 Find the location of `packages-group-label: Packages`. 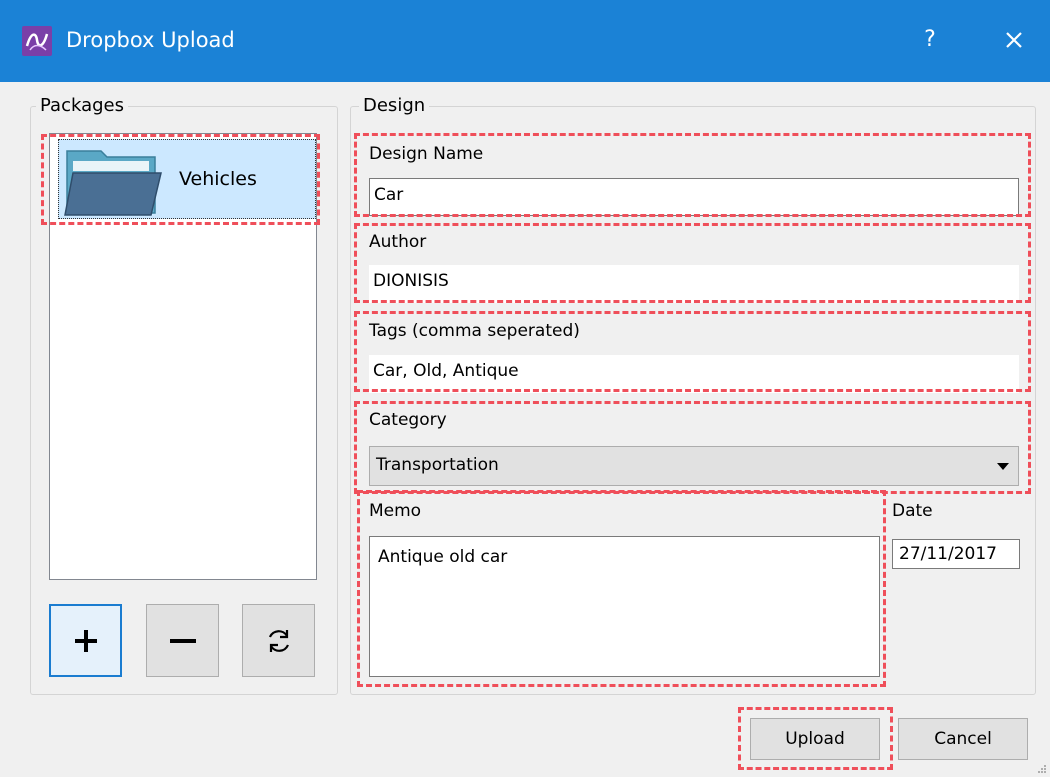

packages-group-label: Packages is located at coordinates (82, 105).